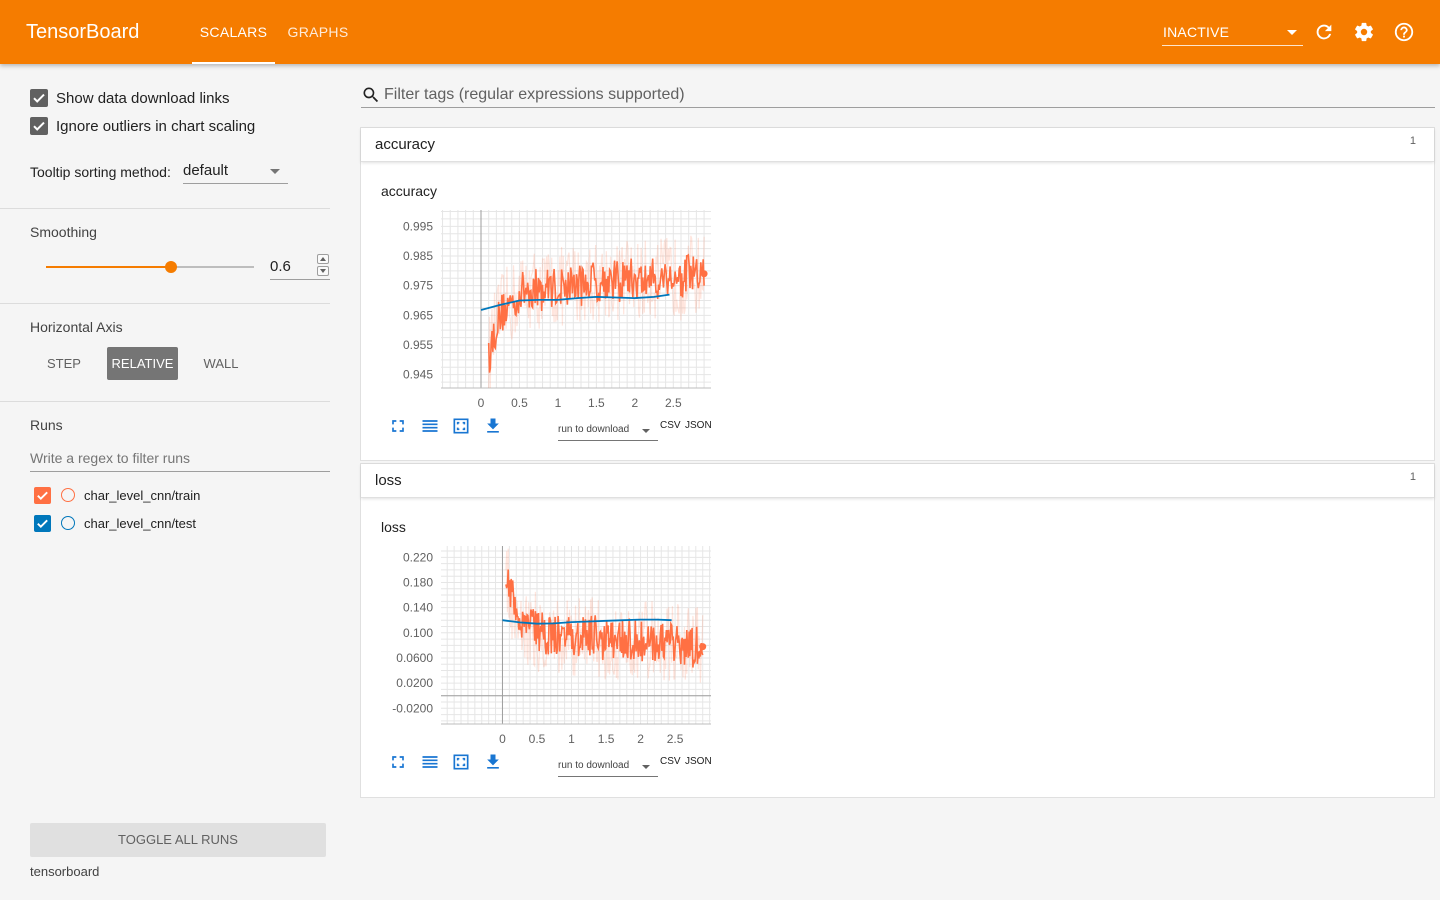 The width and height of the screenshot is (1440, 900). Describe the element at coordinates (170, 267) in the screenshot. I see `slider-handle` at that location.